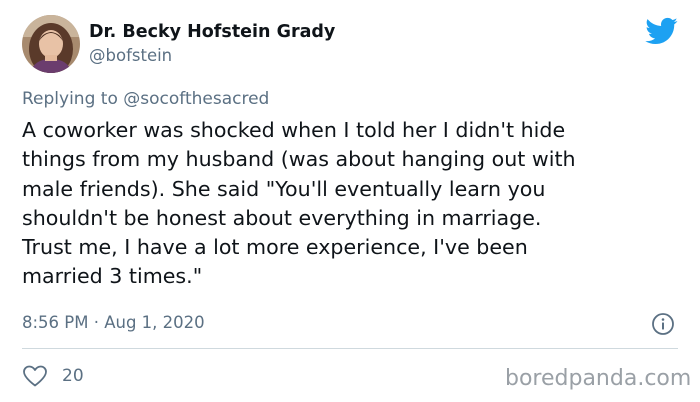 The image size is (700, 402). Describe the element at coordinates (212, 32) in the screenshot. I see `display-name: Dr. Becky Hofstein Grady` at that location.